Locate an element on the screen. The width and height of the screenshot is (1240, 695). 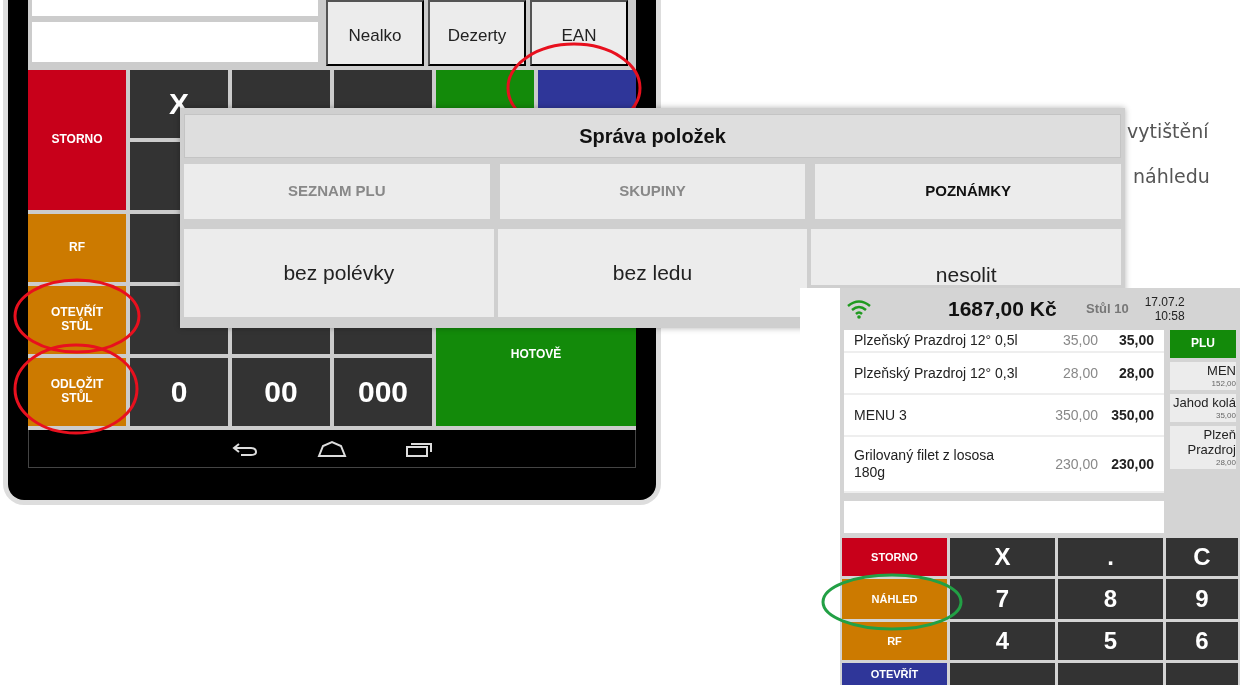
product-name: MEN is located at coordinates (1203, 371).